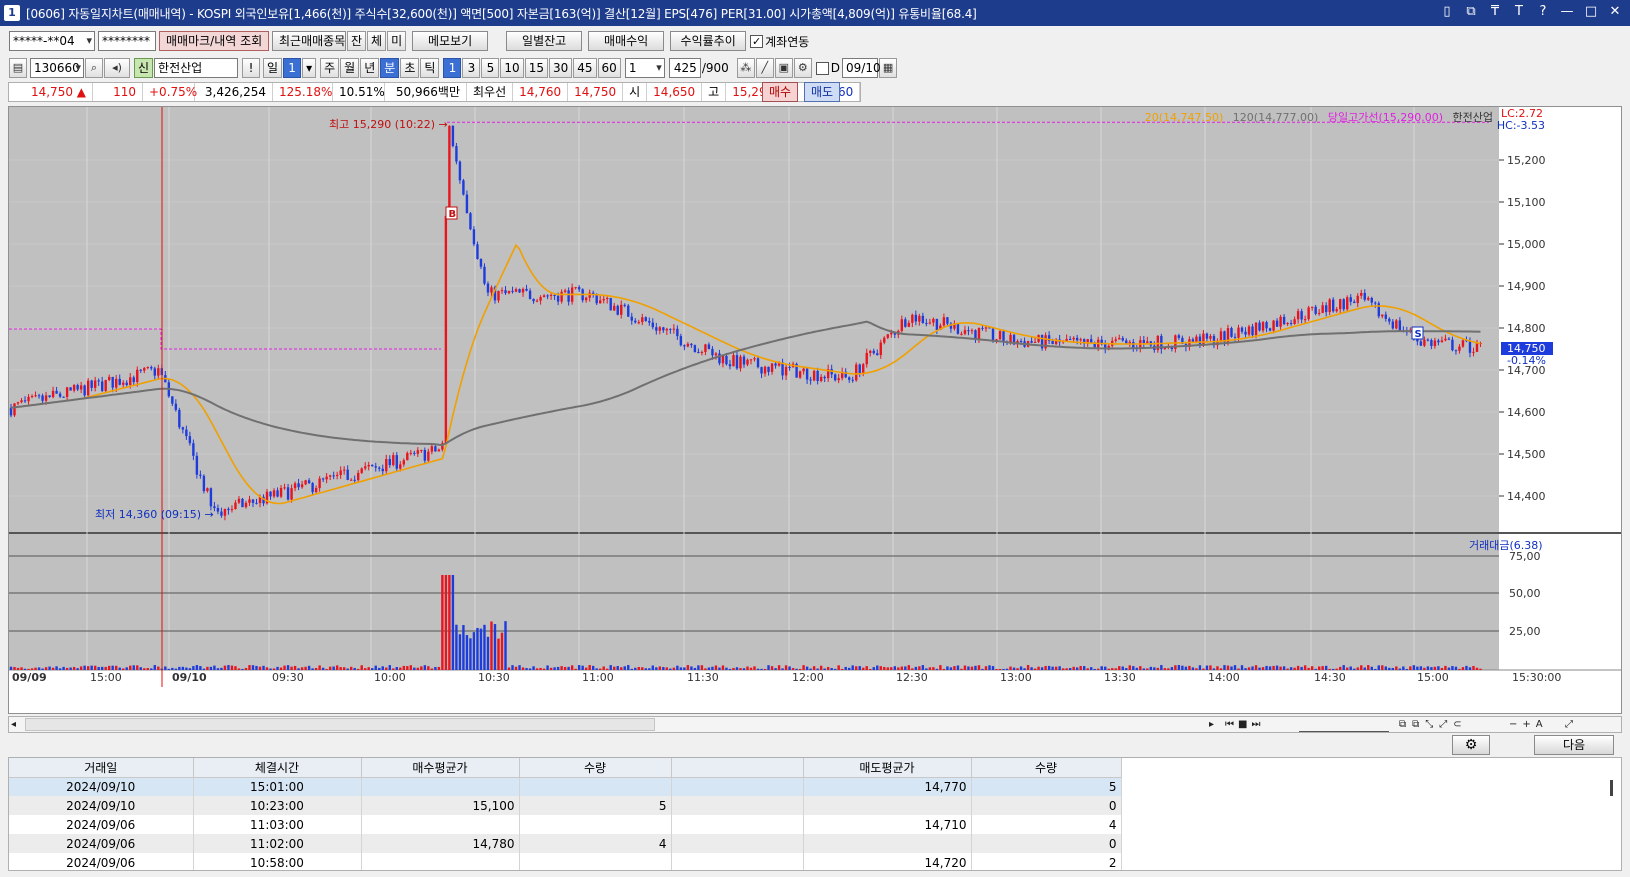 Image resolution: width=1630 pixels, height=877 pixels. I want to click on calendar-icon: ▦, so click(888, 68).